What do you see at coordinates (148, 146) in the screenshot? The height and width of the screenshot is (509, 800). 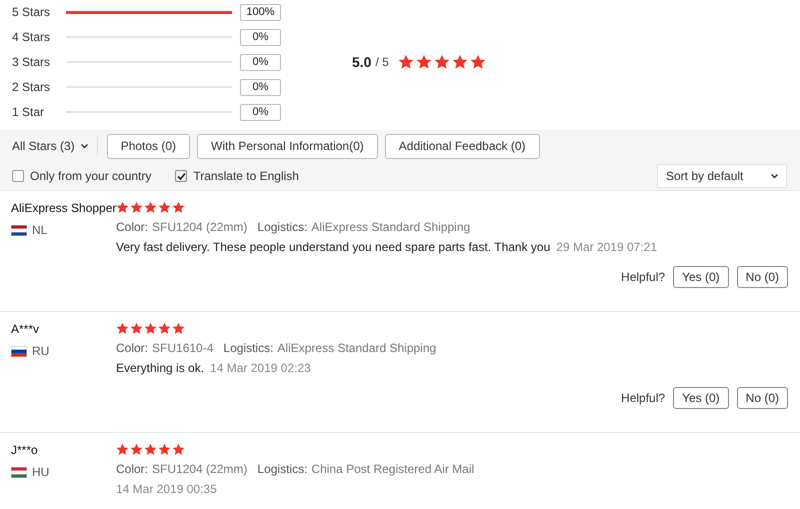 I see `filter-button: Photos (0)` at bounding box center [148, 146].